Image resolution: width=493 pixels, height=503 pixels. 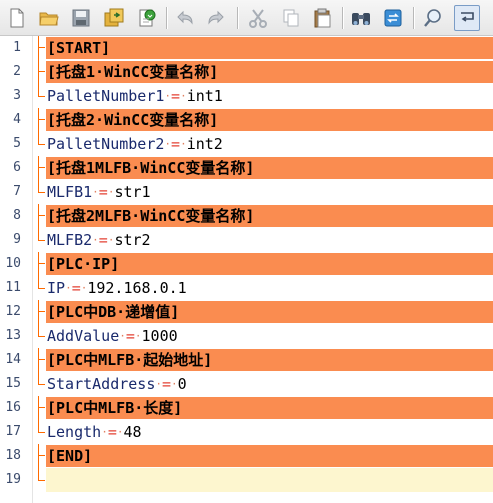 I want to click on line-text: AddValue·=·1000, so click(x=112, y=336).